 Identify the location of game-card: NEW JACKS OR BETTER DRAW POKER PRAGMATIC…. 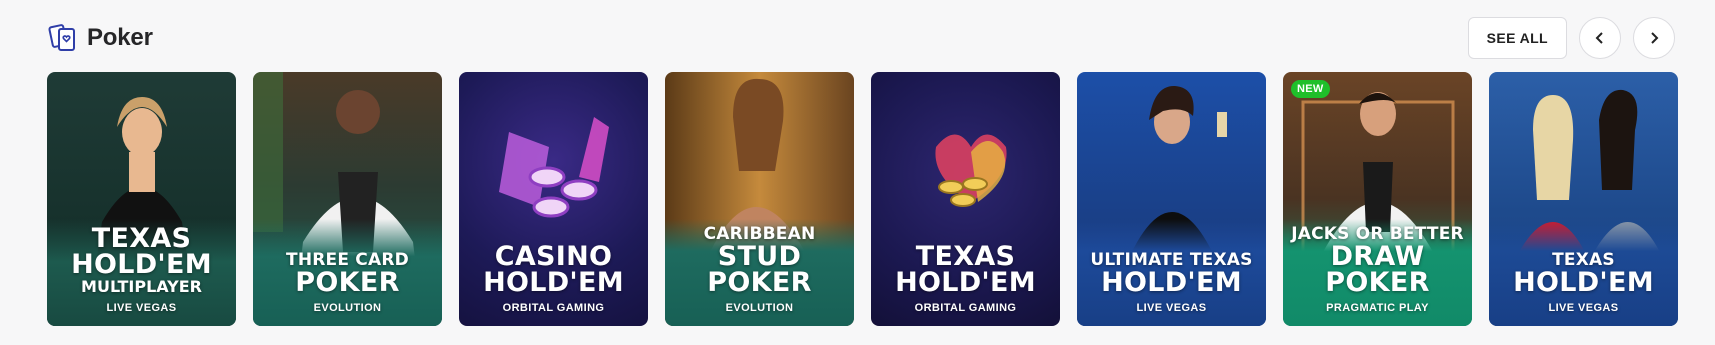
(1377, 199).